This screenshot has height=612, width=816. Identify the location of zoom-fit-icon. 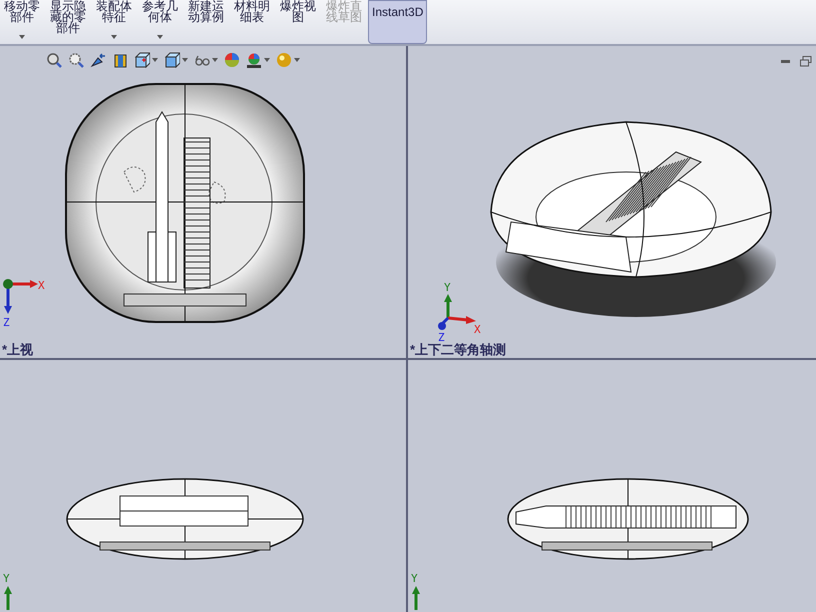
(54, 60).